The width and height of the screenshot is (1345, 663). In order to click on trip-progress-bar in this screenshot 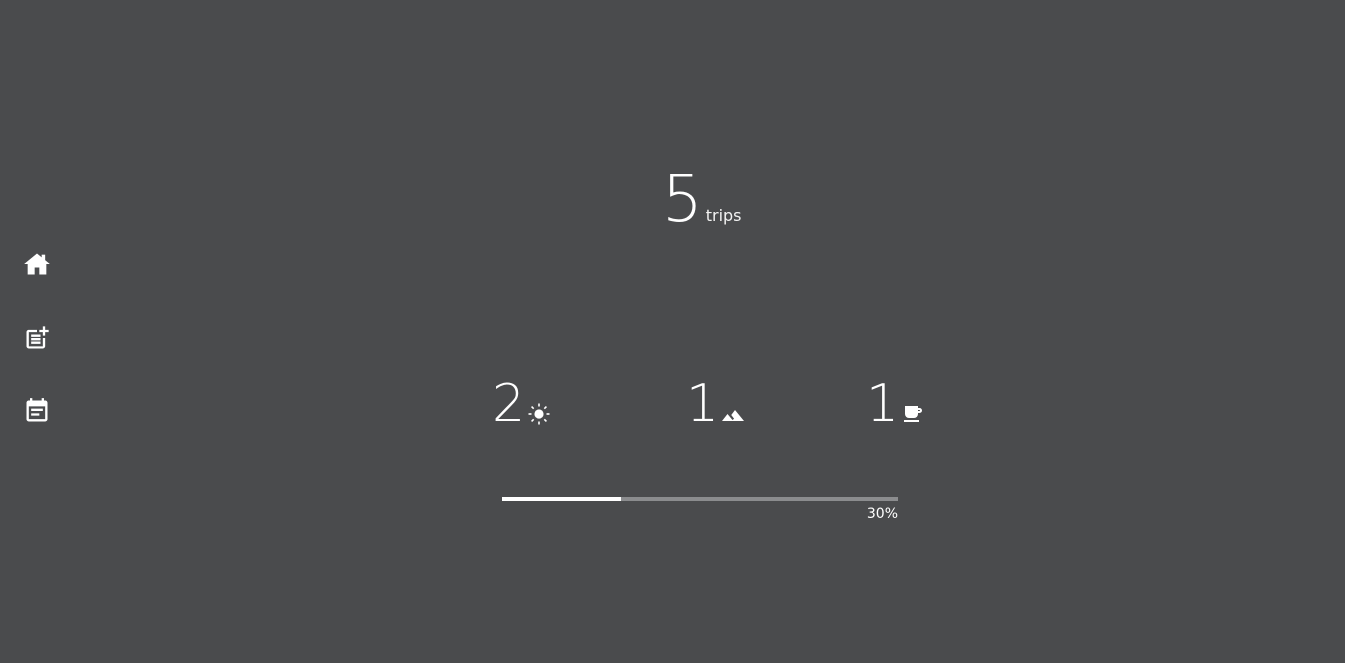, I will do `click(700, 499)`.